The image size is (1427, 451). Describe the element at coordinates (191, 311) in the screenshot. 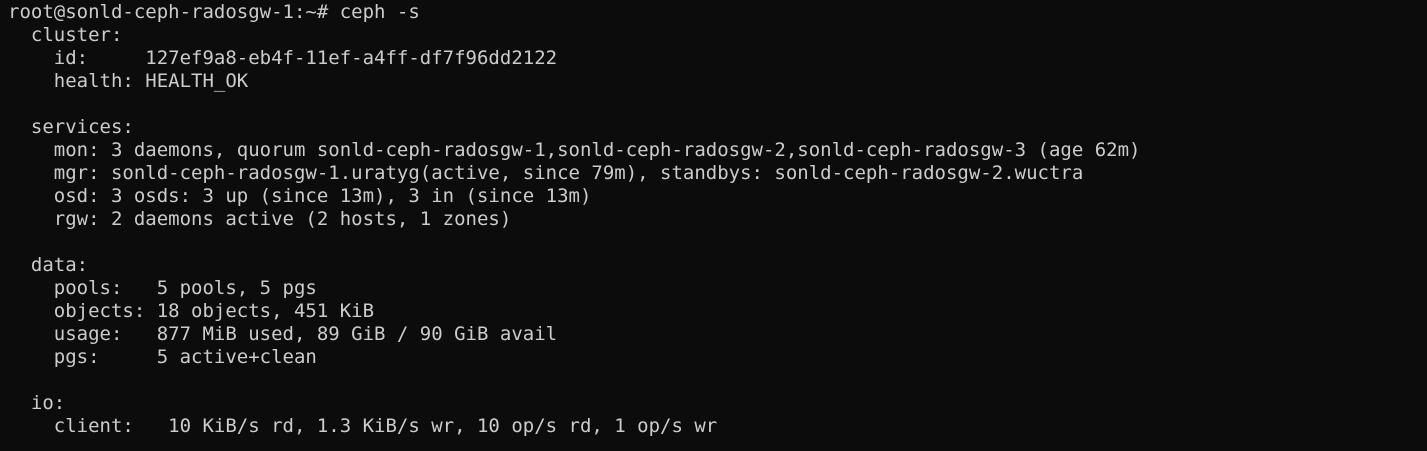

I see `data-objects-line: objects: 18 objects, 451 KiB` at that location.